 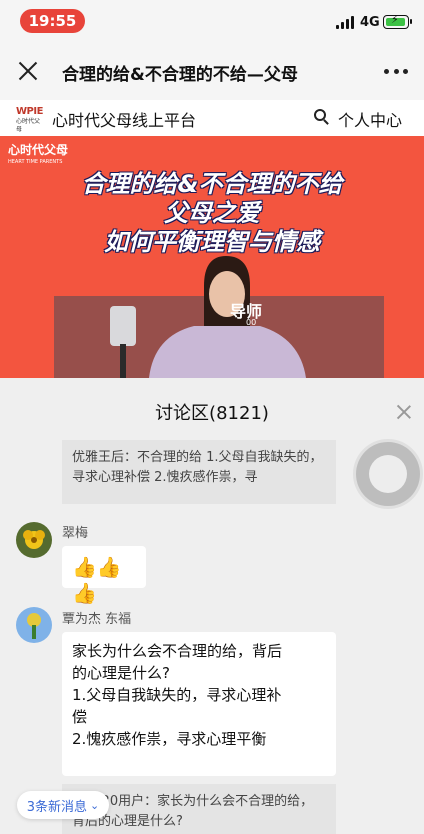 I want to click on user-name: 翠梅, so click(x=75, y=533).